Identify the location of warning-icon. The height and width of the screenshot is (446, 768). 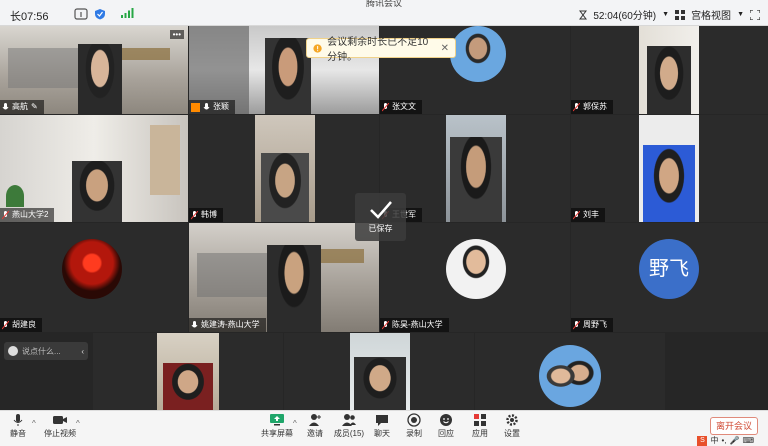
(317, 48).